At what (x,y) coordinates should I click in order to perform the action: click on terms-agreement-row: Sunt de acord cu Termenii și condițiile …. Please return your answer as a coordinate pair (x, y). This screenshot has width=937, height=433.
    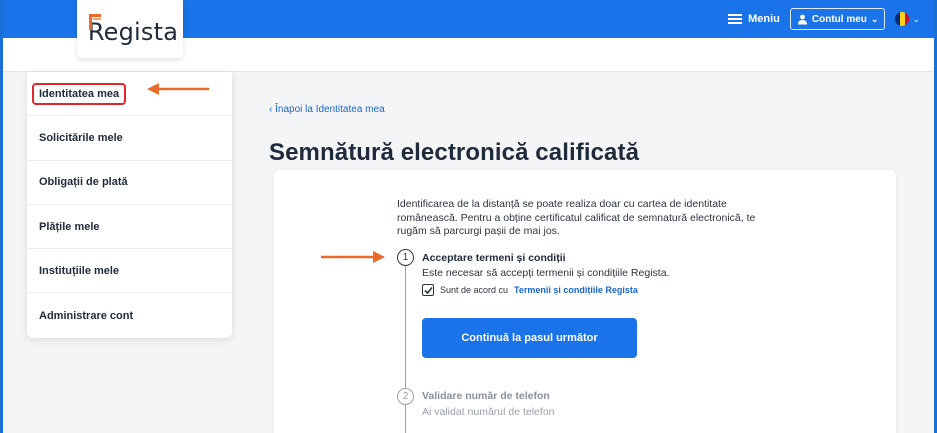
    Looking at the image, I should click on (530, 290).